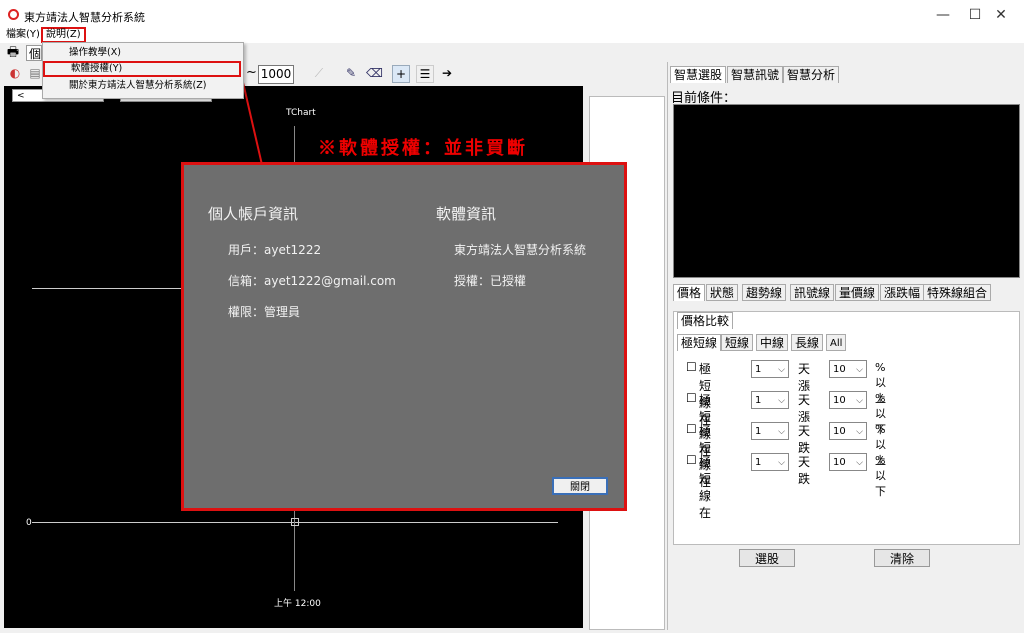  I want to click on email-field: 信箱：ayet1222@gmail.com, so click(312, 281).